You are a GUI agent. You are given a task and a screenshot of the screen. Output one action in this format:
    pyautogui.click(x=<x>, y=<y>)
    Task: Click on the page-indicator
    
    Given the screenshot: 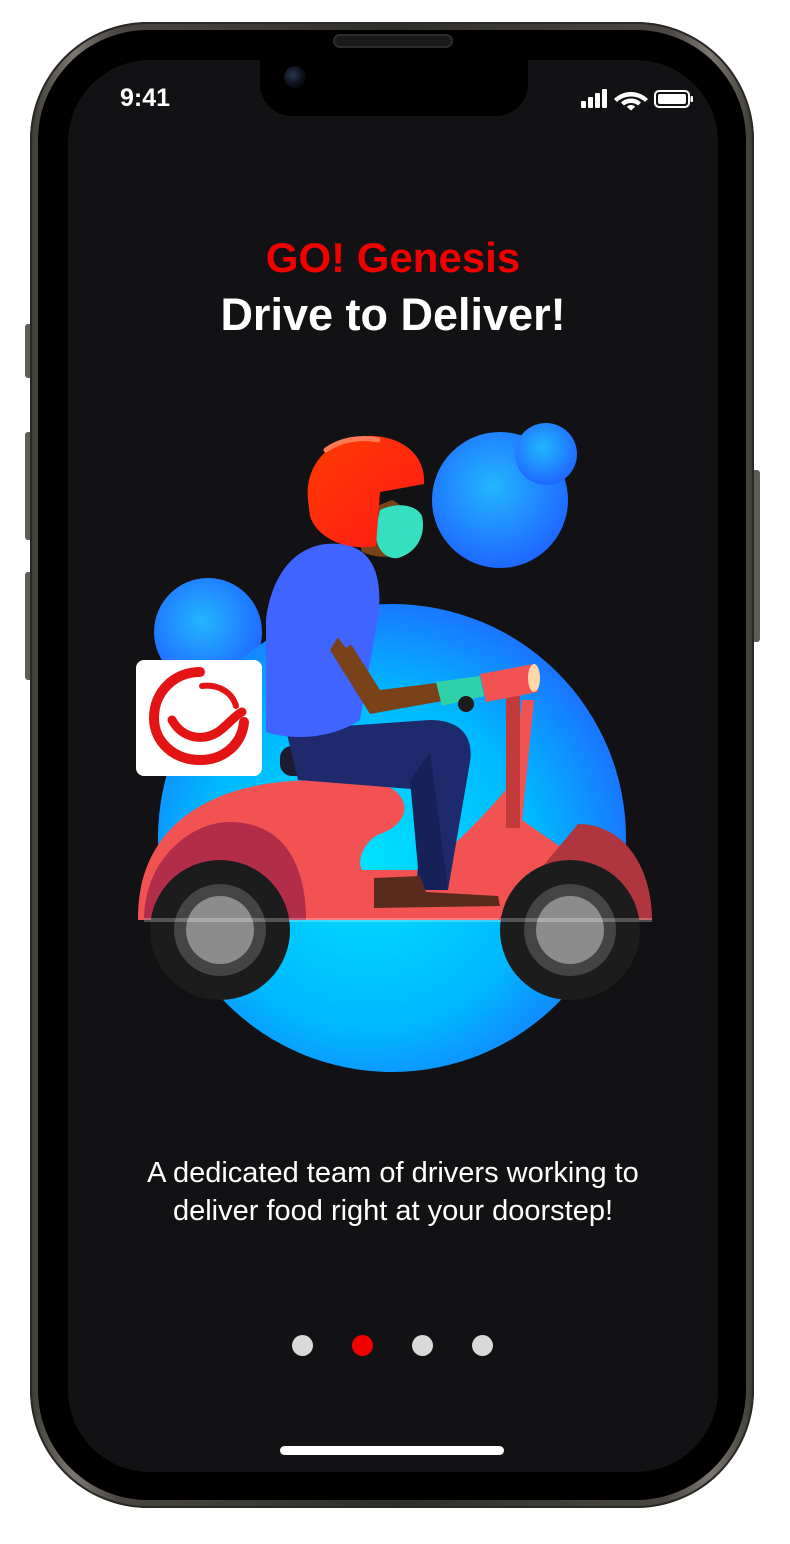 What is the action you would take?
    pyautogui.click(x=395, y=1346)
    